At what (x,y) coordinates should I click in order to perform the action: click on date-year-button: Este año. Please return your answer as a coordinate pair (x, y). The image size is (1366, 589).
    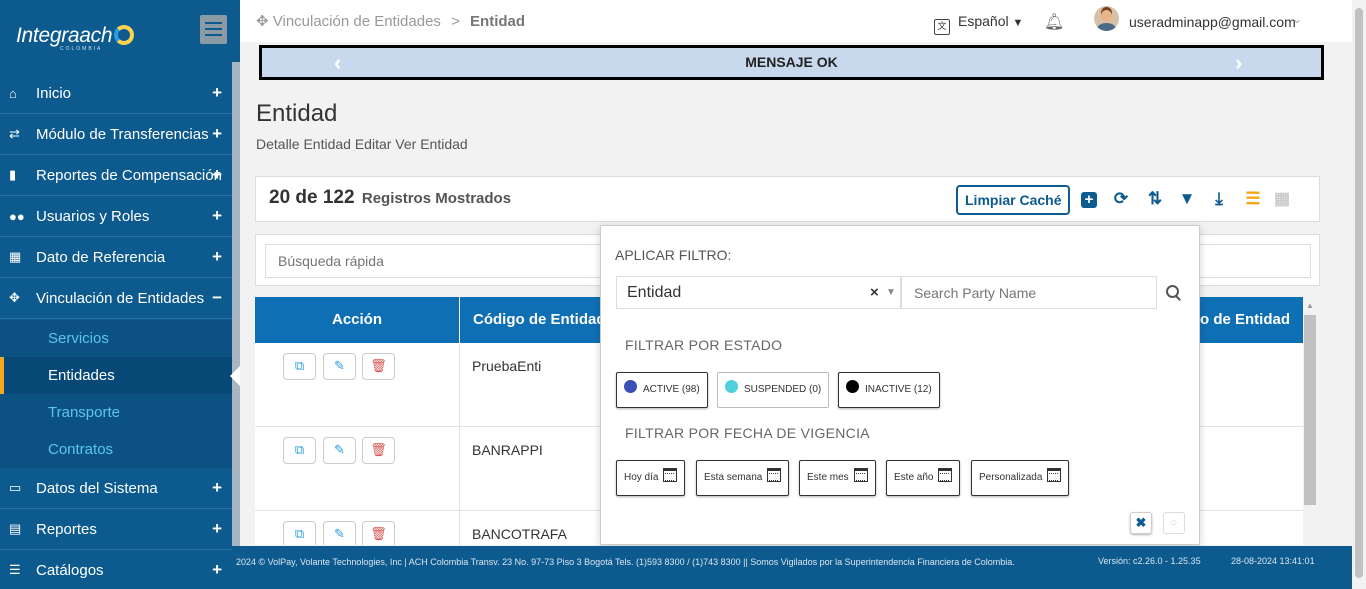
    Looking at the image, I should click on (923, 478).